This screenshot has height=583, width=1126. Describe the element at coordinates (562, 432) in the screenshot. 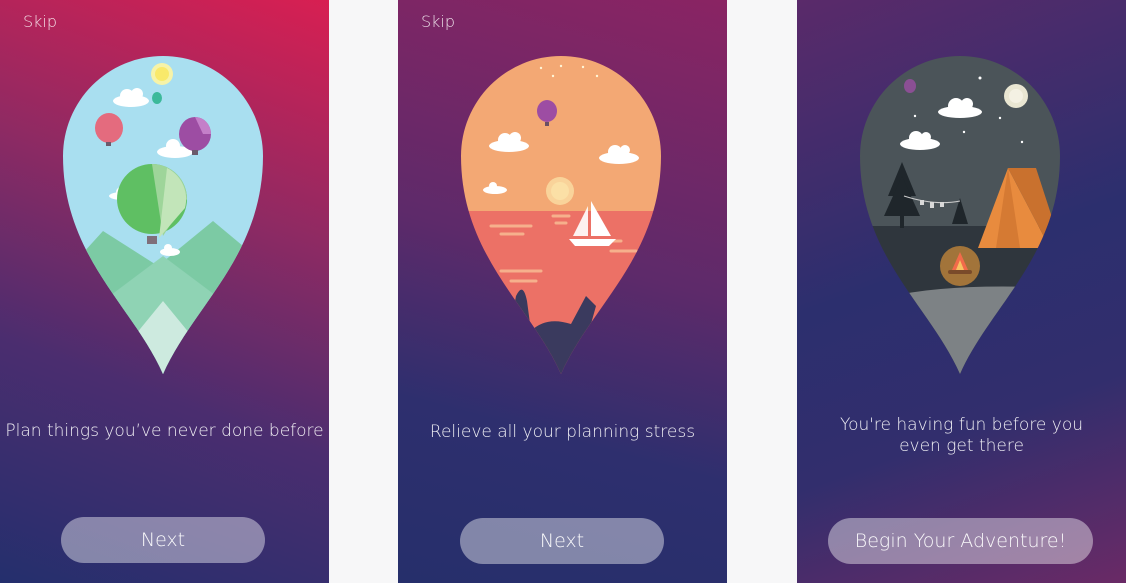

I see `onboarding-caption: Relieve all your planning stress` at that location.